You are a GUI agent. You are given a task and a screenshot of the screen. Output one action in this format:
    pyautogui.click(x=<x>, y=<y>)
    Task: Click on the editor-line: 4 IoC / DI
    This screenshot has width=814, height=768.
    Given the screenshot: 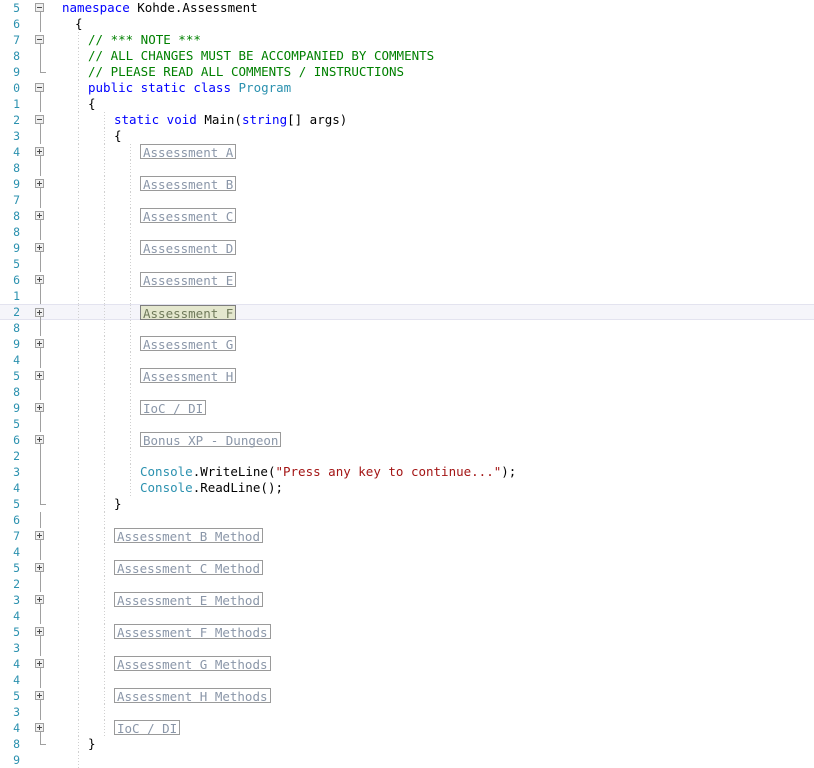 What is the action you would take?
    pyautogui.click(x=407, y=728)
    